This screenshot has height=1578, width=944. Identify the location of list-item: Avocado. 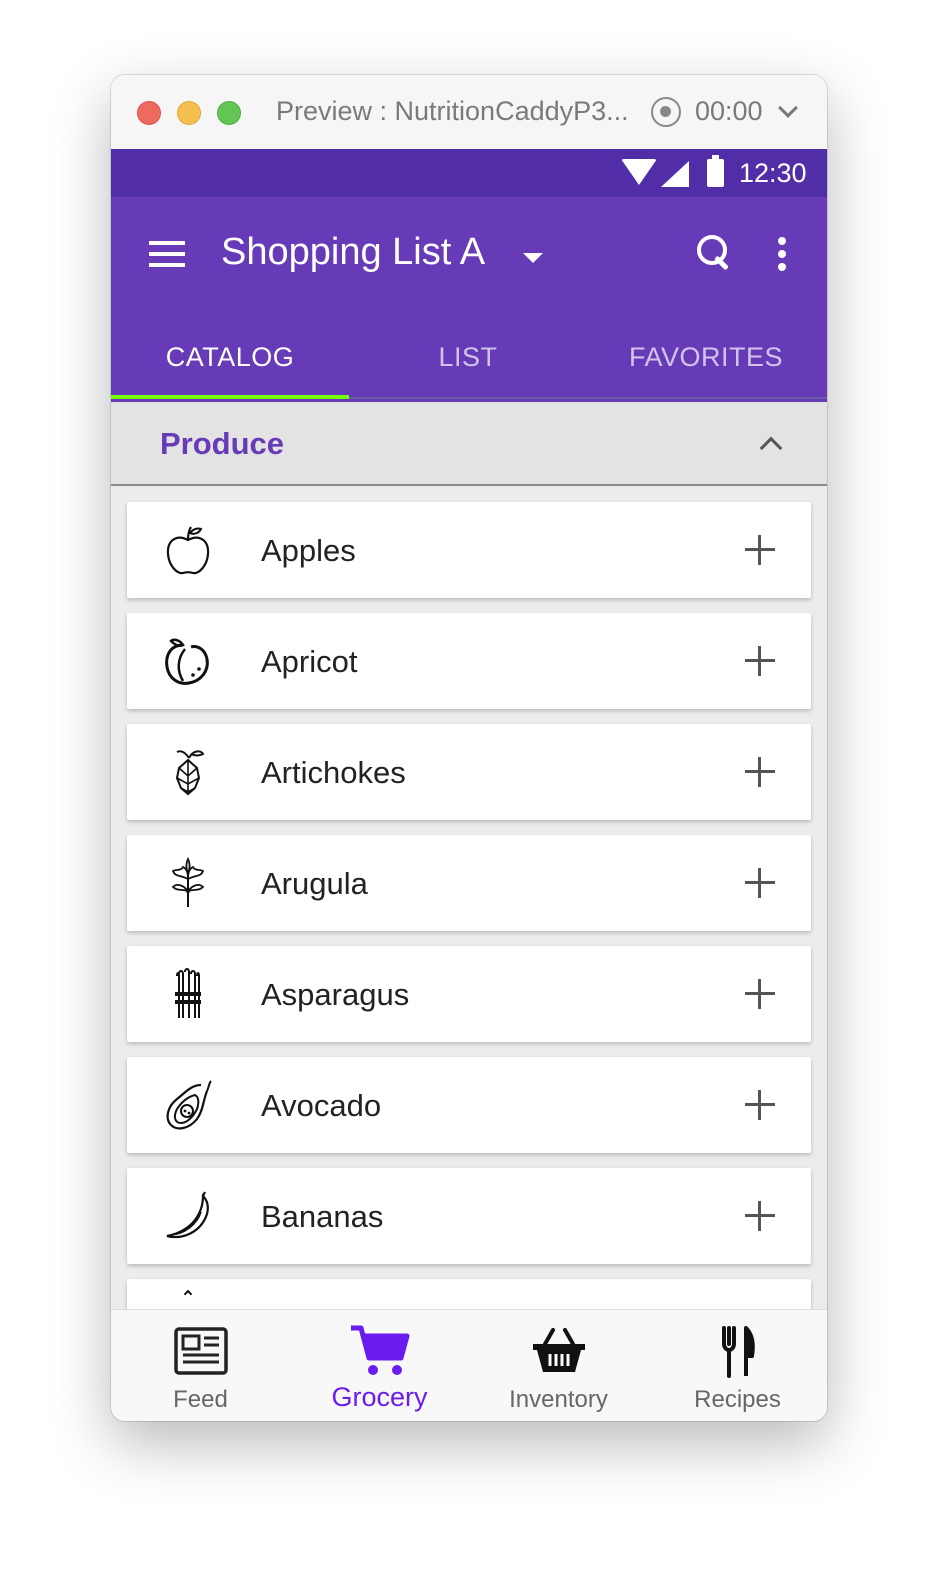
(469, 1105).